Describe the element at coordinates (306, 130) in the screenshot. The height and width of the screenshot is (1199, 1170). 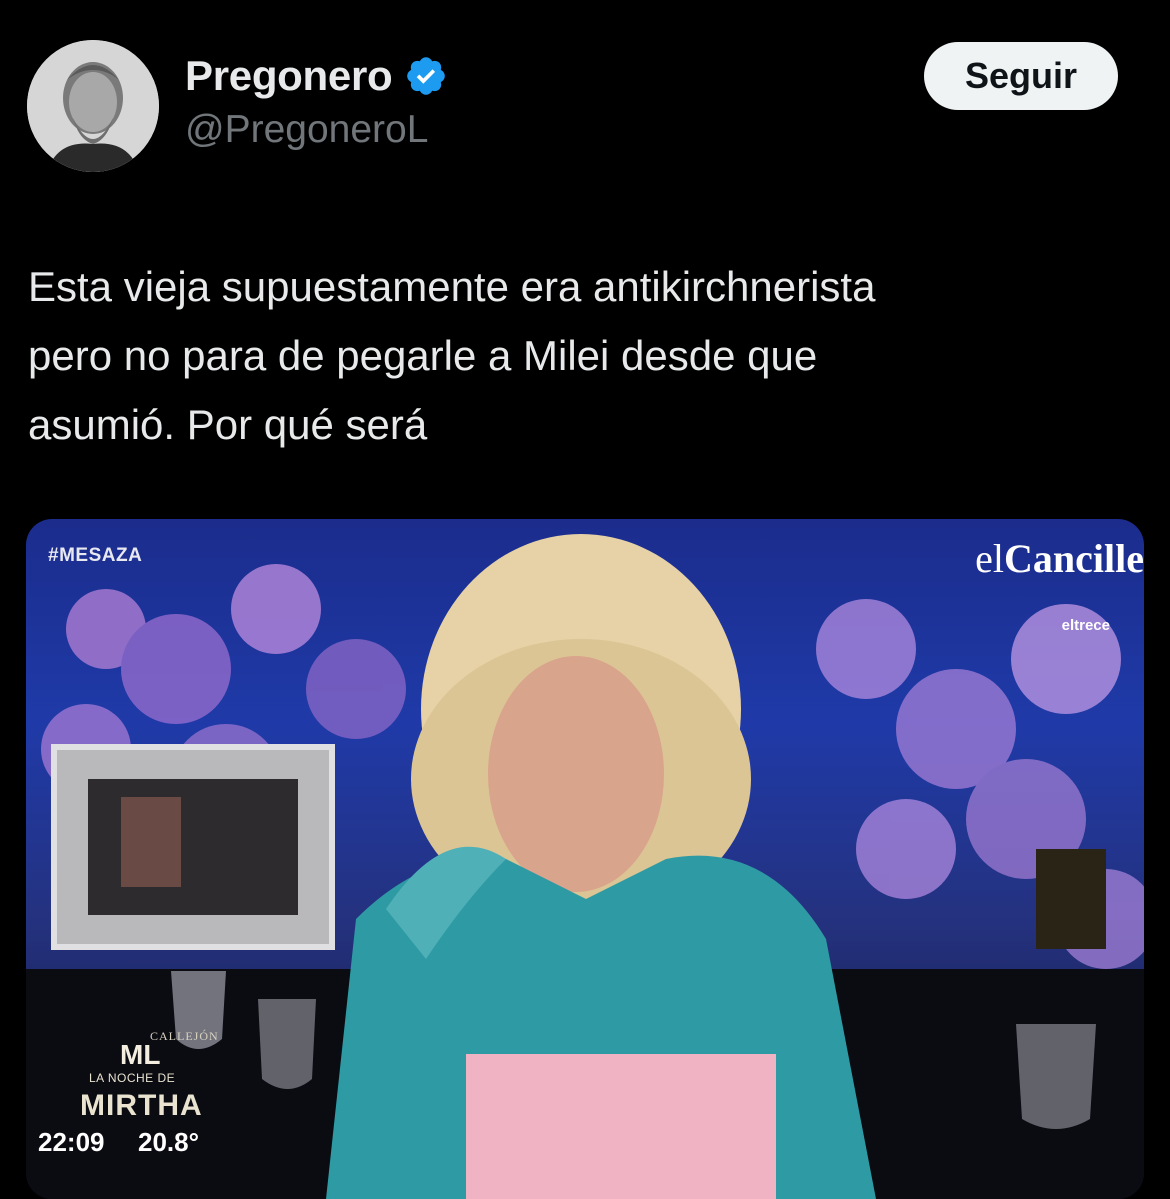
I see `author-handle: @PregoneroL` at that location.